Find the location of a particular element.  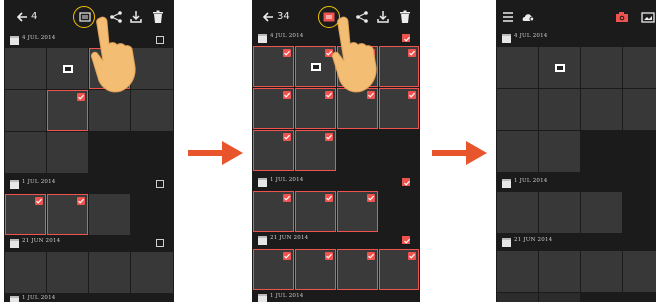

pointing-hand-icon is located at coordinates (113, 54).